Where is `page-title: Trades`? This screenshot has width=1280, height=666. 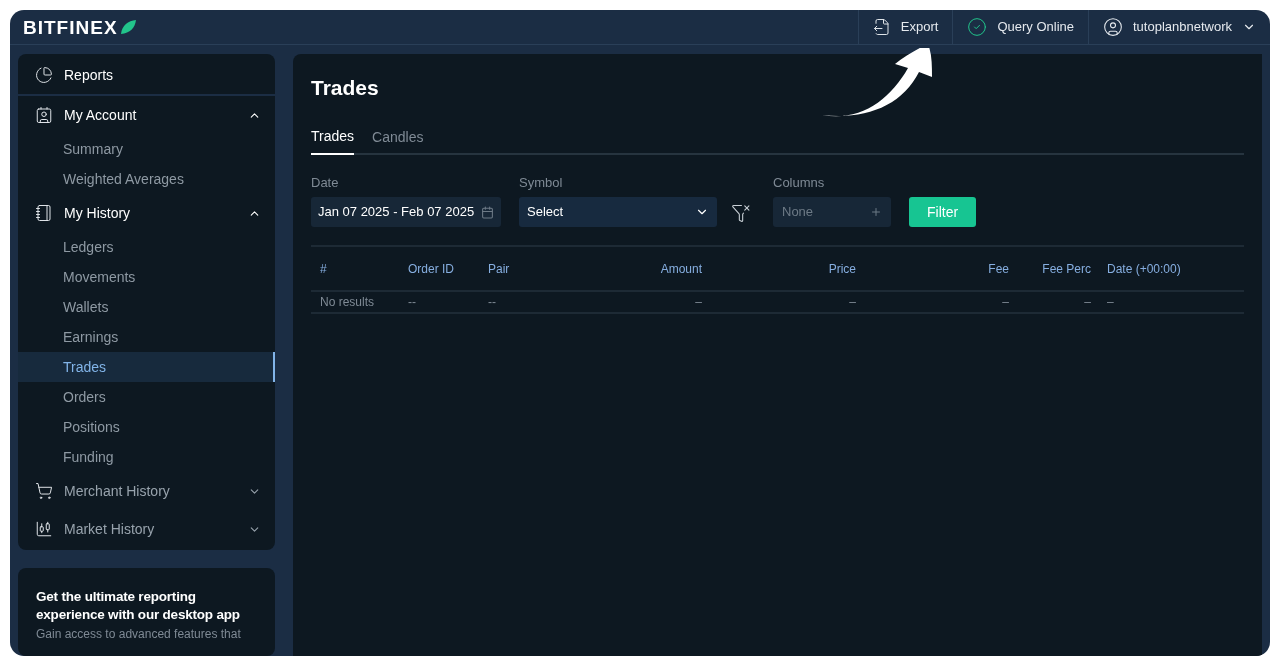 page-title: Trades is located at coordinates (345, 88).